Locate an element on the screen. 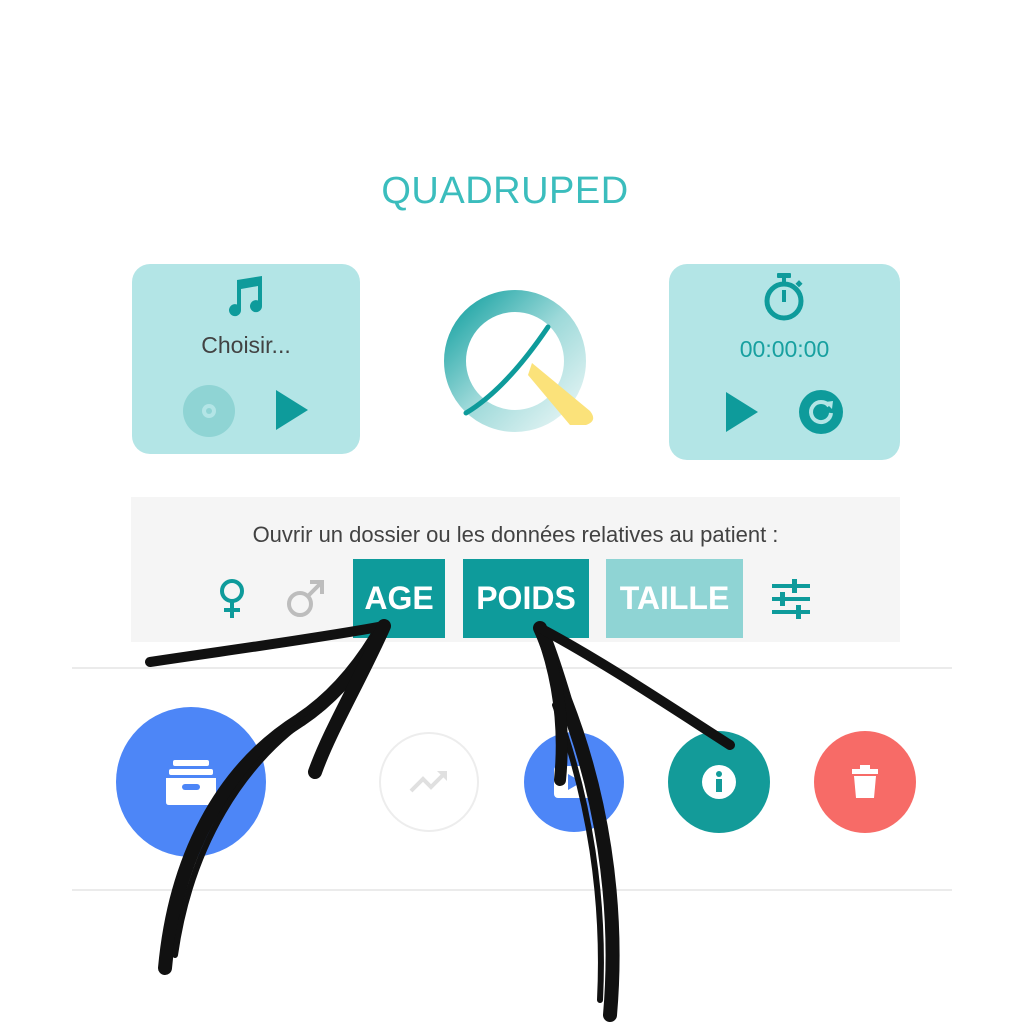 The image size is (1024, 1024). info-button is located at coordinates (719, 782).